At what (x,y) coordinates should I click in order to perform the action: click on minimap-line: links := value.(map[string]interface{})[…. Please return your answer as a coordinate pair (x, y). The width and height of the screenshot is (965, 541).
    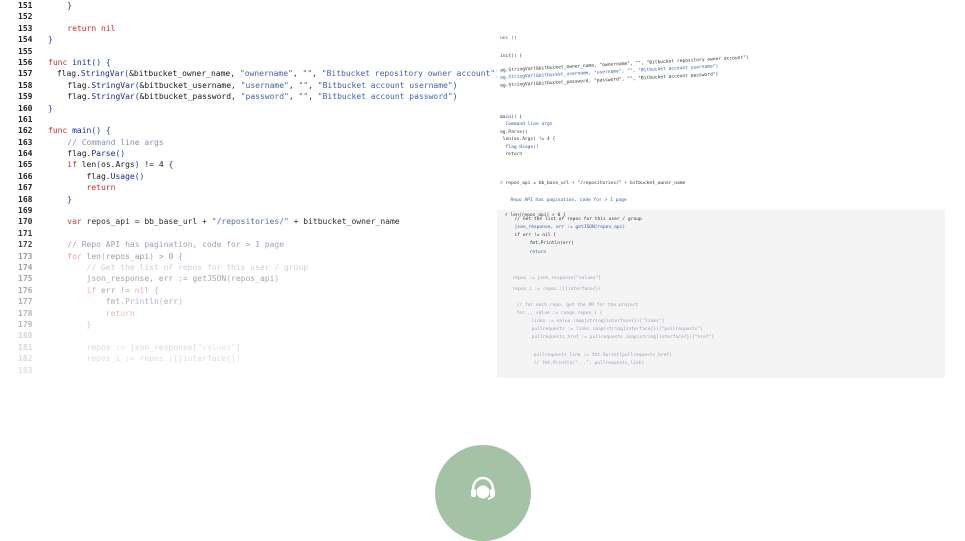
    Looking at the image, I should click on (590, 321).